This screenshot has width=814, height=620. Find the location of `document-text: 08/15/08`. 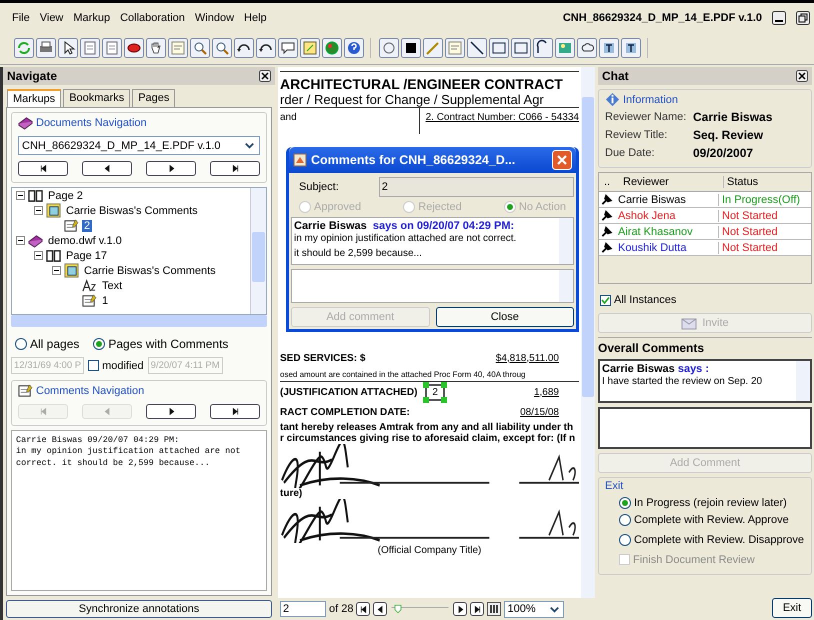

document-text: 08/15/08 is located at coordinates (539, 412).